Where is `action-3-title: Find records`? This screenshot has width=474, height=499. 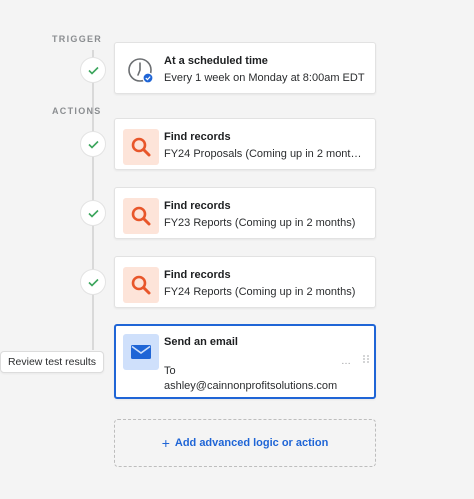 action-3-title: Find records is located at coordinates (197, 275).